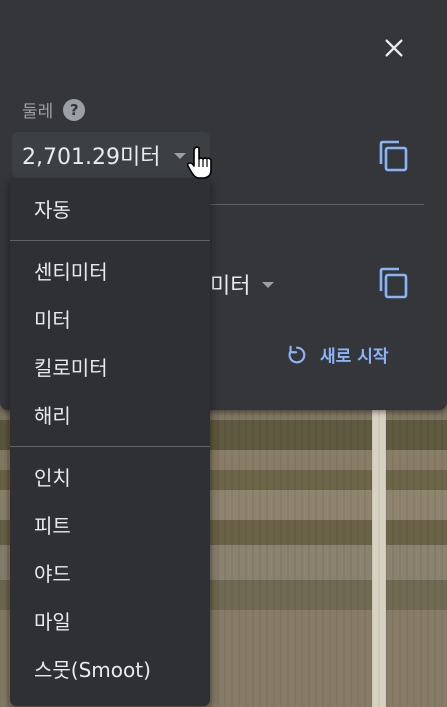 Image resolution: width=447 pixels, height=707 pixels. What do you see at coordinates (199, 162) in the screenshot?
I see `hand-cursor-icon` at bounding box center [199, 162].